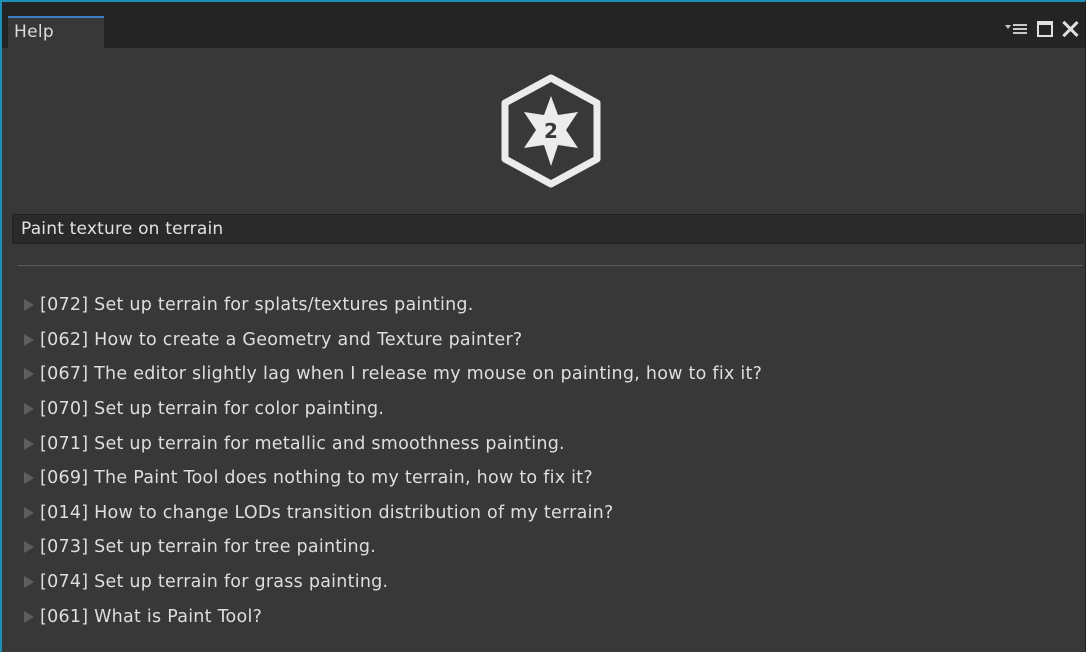 This screenshot has height=652, width=1086. What do you see at coordinates (56, 32) in the screenshot?
I see `tab-help: Help` at bounding box center [56, 32].